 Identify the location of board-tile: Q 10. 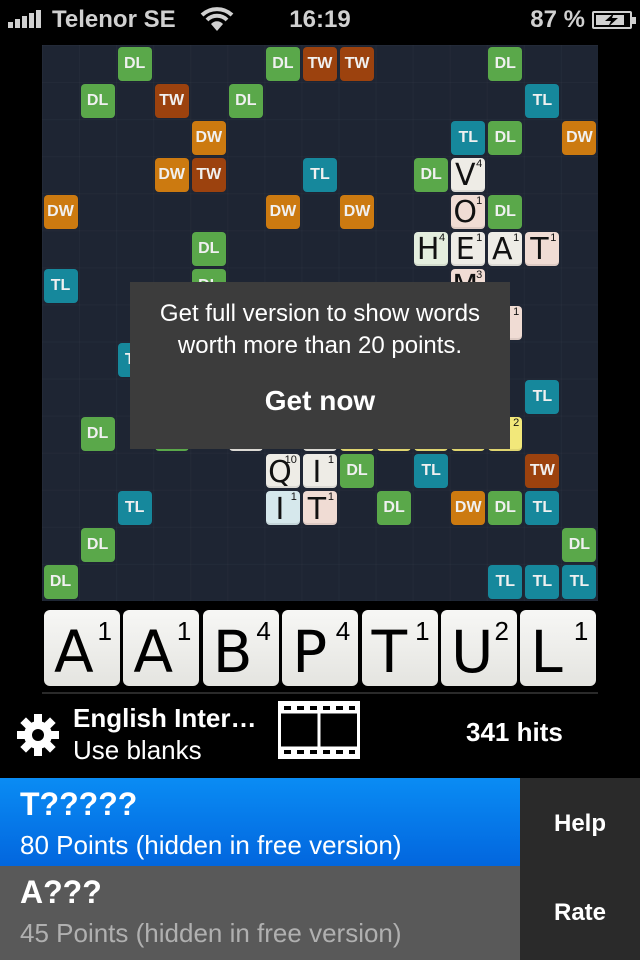
(282, 472).